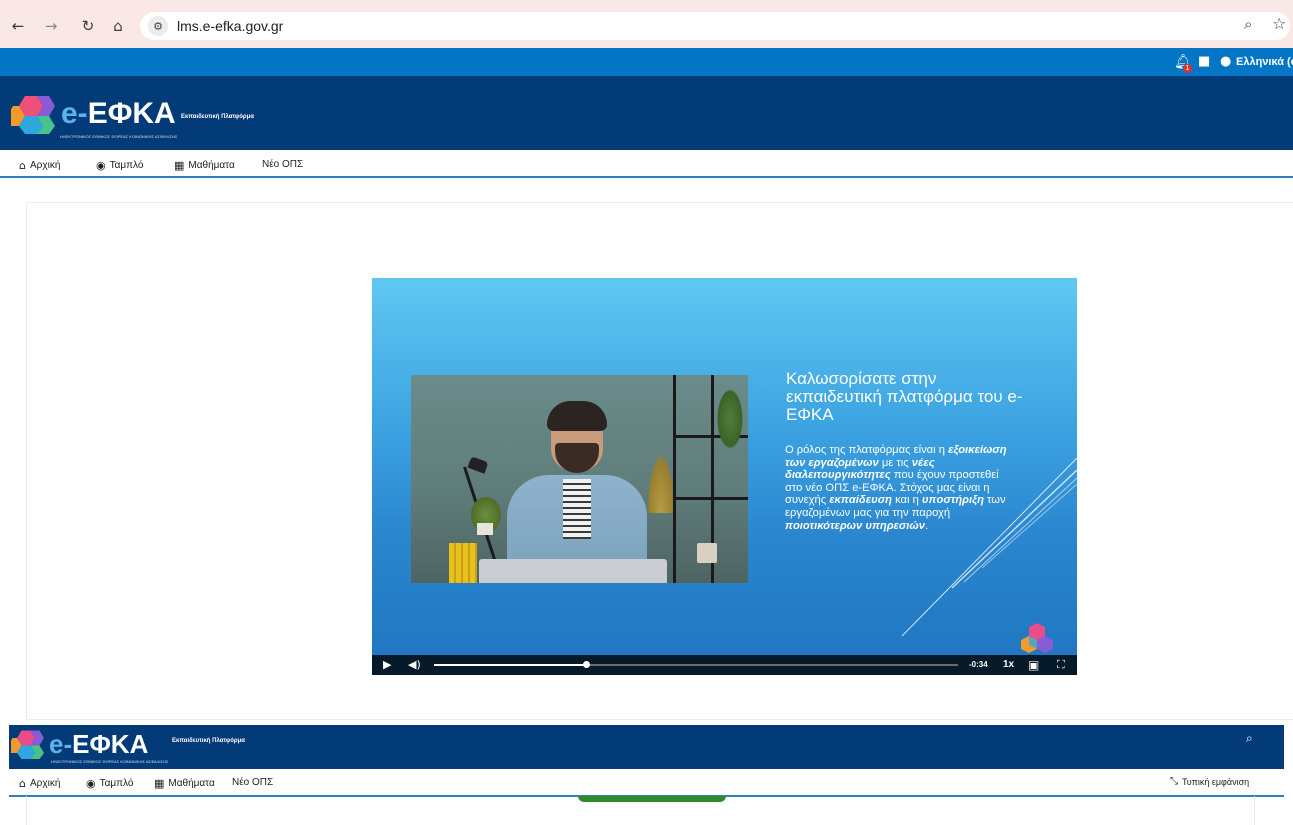 The image size is (1293, 825). I want to click on chat-icon: ■, so click(1204, 61).